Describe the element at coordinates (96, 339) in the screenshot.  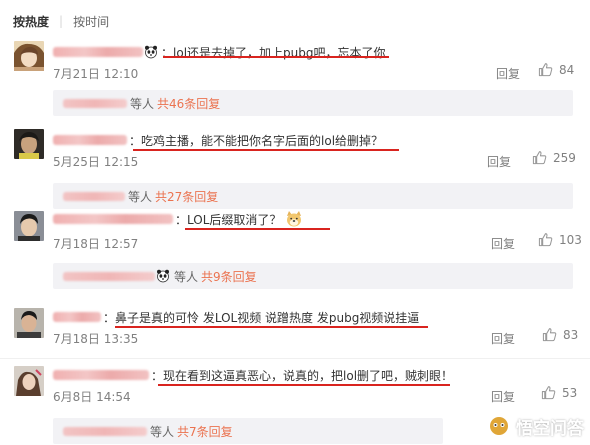
I see `comment-date: 7月18日 13:35` at that location.